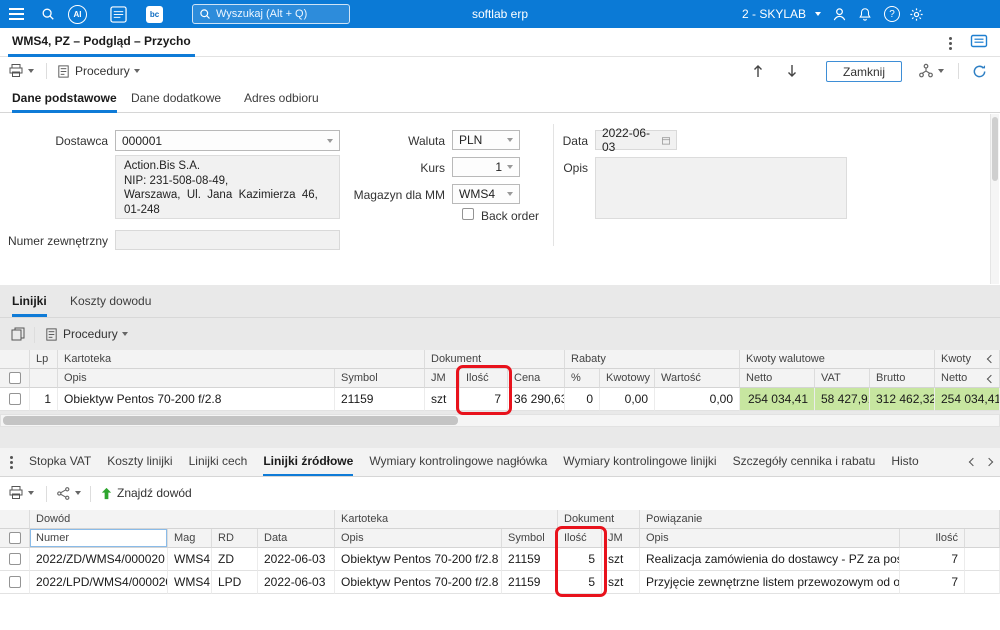 The image size is (1000, 630). Describe the element at coordinates (44, 359) in the screenshot. I see `t1-group-lp: Lp` at that location.